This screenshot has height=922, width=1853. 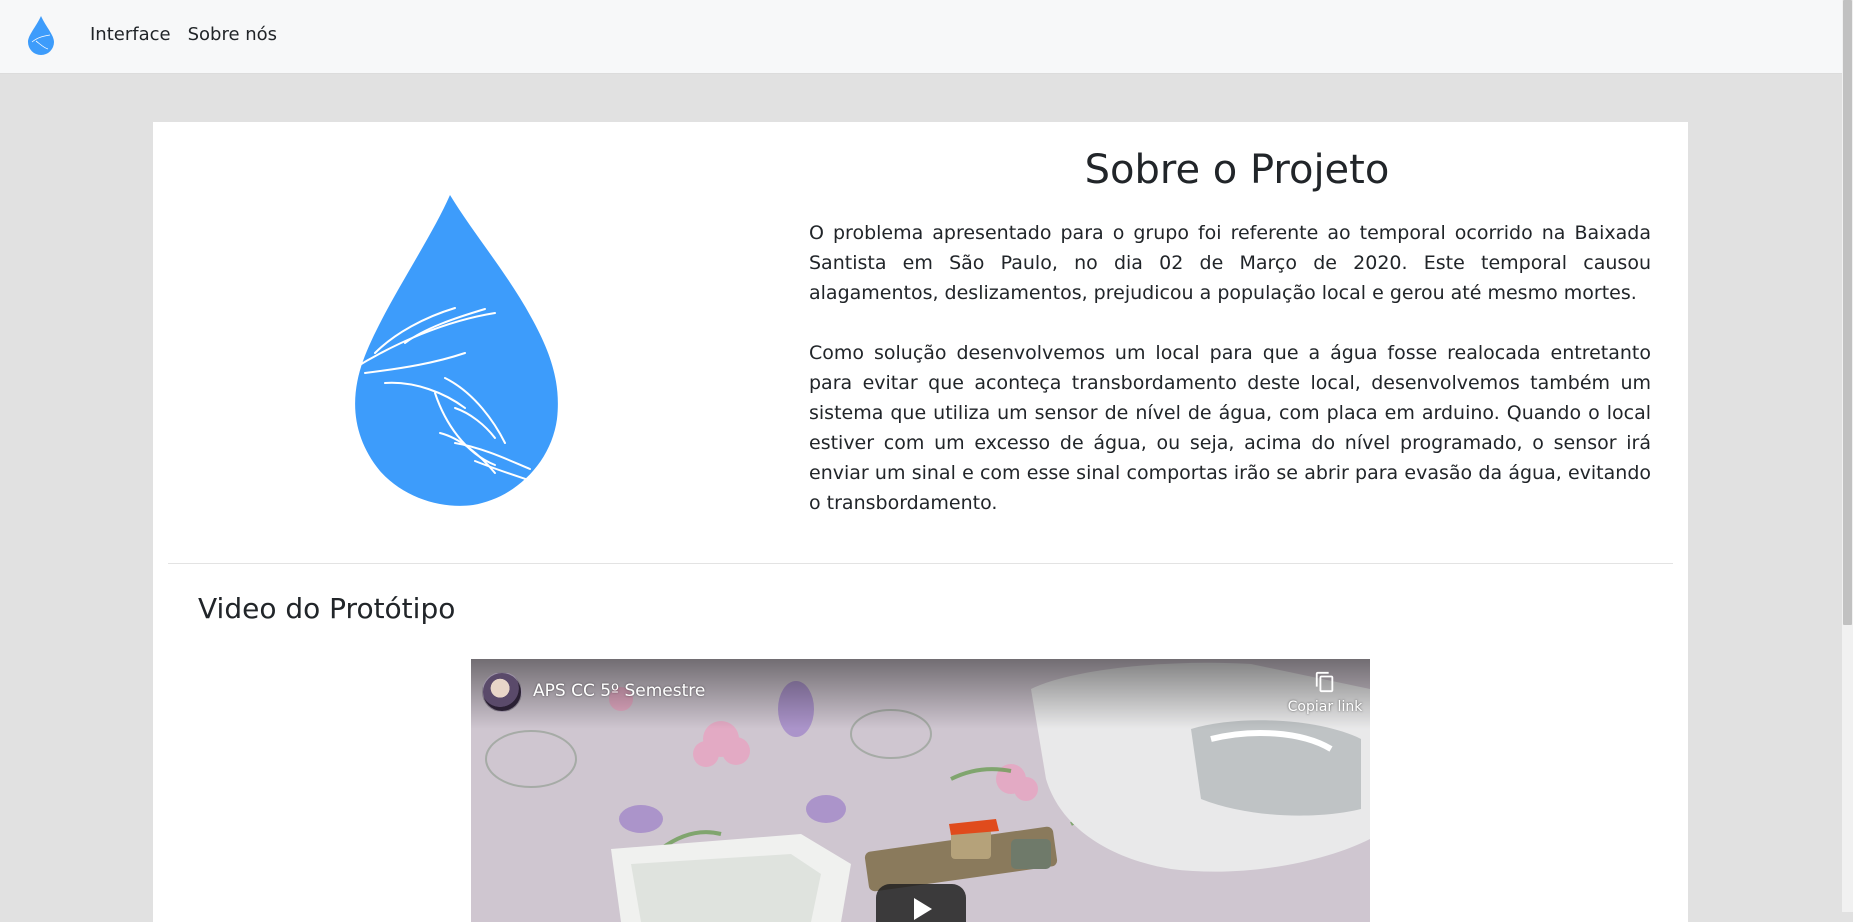 What do you see at coordinates (920, 563) in the screenshot?
I see `divider` at bounding box center [920, 563].